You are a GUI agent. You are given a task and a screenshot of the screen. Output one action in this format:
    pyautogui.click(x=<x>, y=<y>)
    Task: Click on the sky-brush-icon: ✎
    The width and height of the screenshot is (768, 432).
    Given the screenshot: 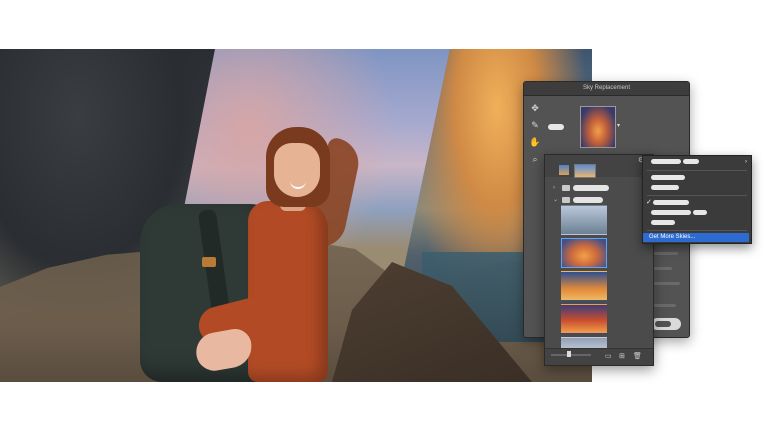 What is the action you would take?
    pyautogui.click(x=535, y=125)
    